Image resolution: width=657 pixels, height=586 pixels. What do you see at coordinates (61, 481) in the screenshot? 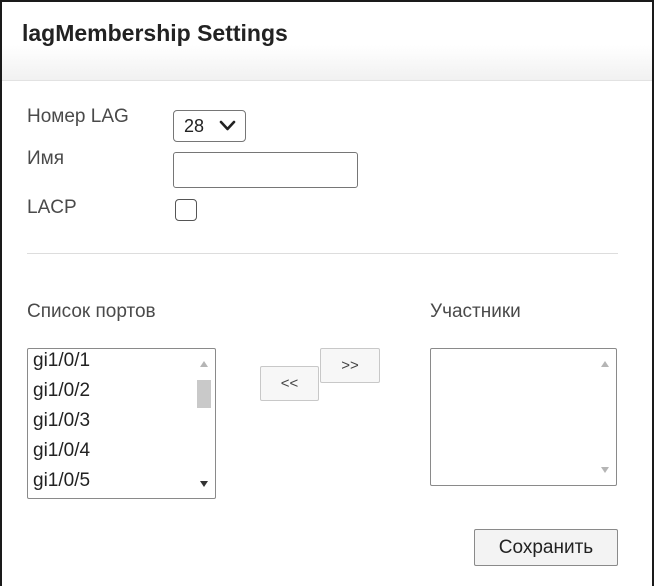
I see `list-item: gi1/0/5` at bounding box center [61, 481].